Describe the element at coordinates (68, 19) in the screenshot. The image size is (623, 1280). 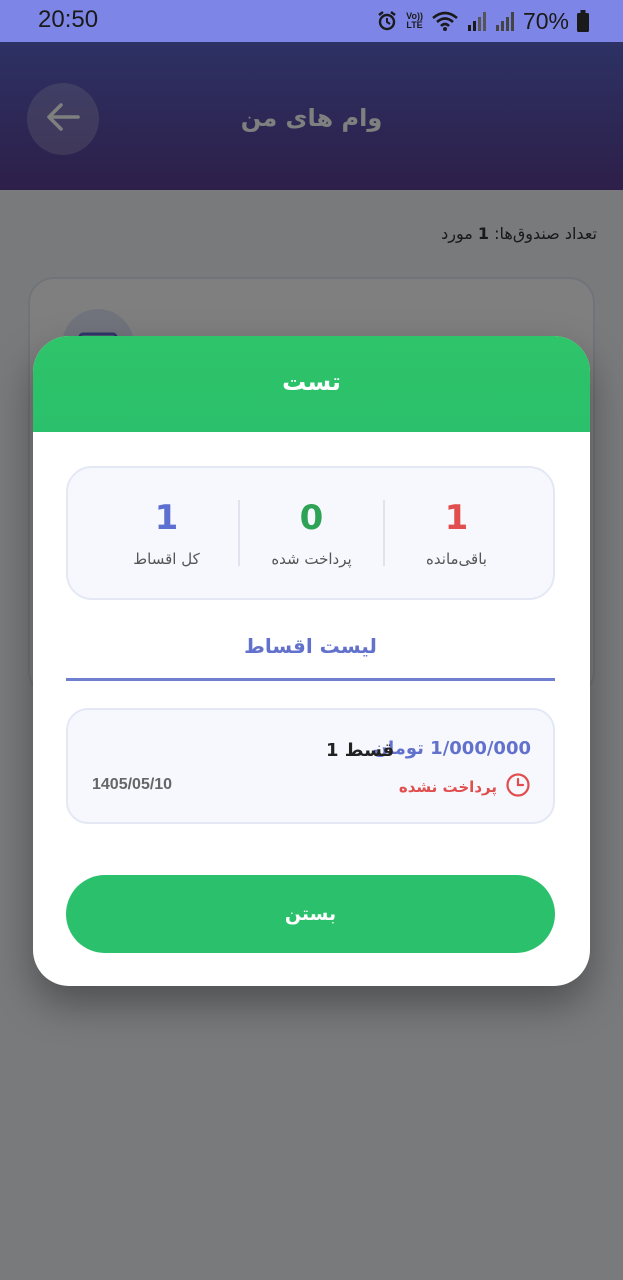
I see `status-time: 20:50` at that location.